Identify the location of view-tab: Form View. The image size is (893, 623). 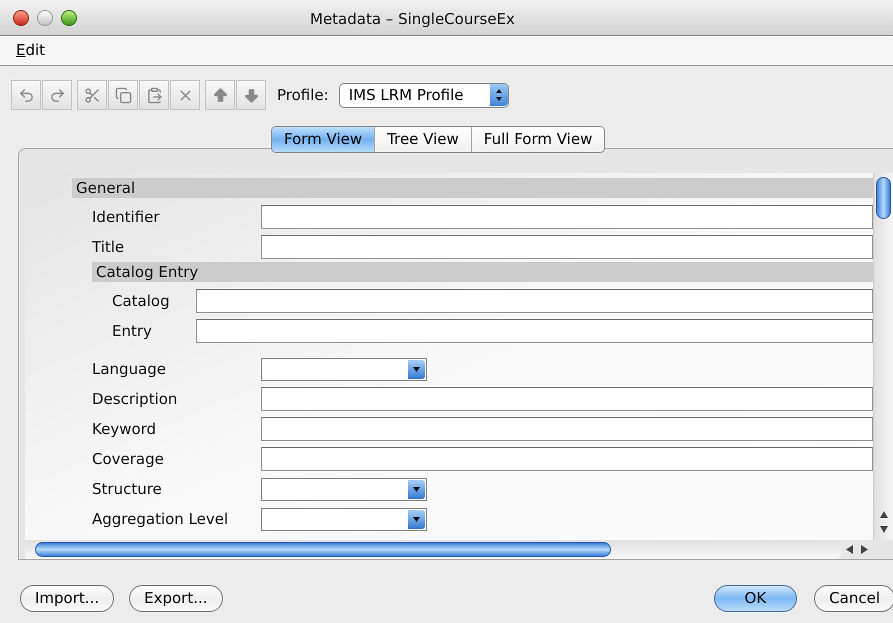
(323, 139).